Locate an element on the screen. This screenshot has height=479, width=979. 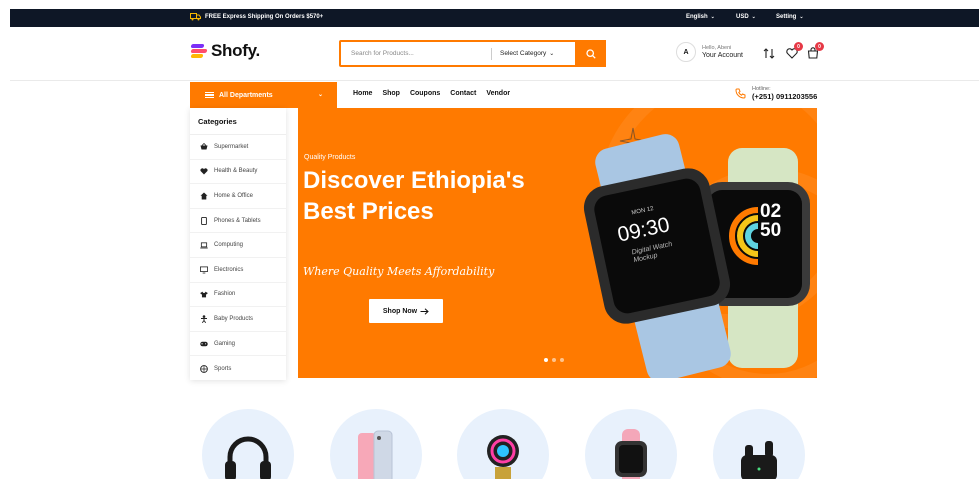
laptop-icon is located at coordinates (204, 245).